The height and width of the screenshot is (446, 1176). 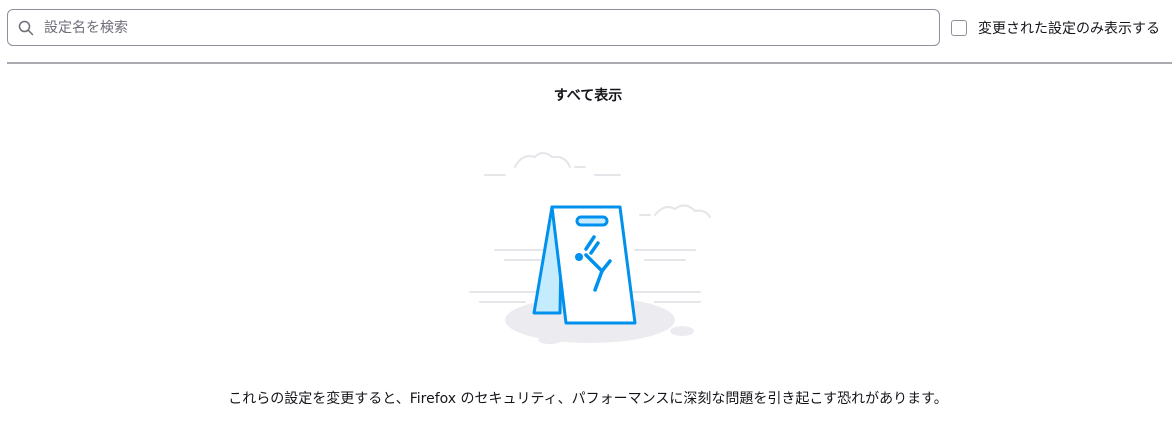 I want to click on show-modified-toggle: 変更された設定のみ表示する, so click(x=1055, y=28).